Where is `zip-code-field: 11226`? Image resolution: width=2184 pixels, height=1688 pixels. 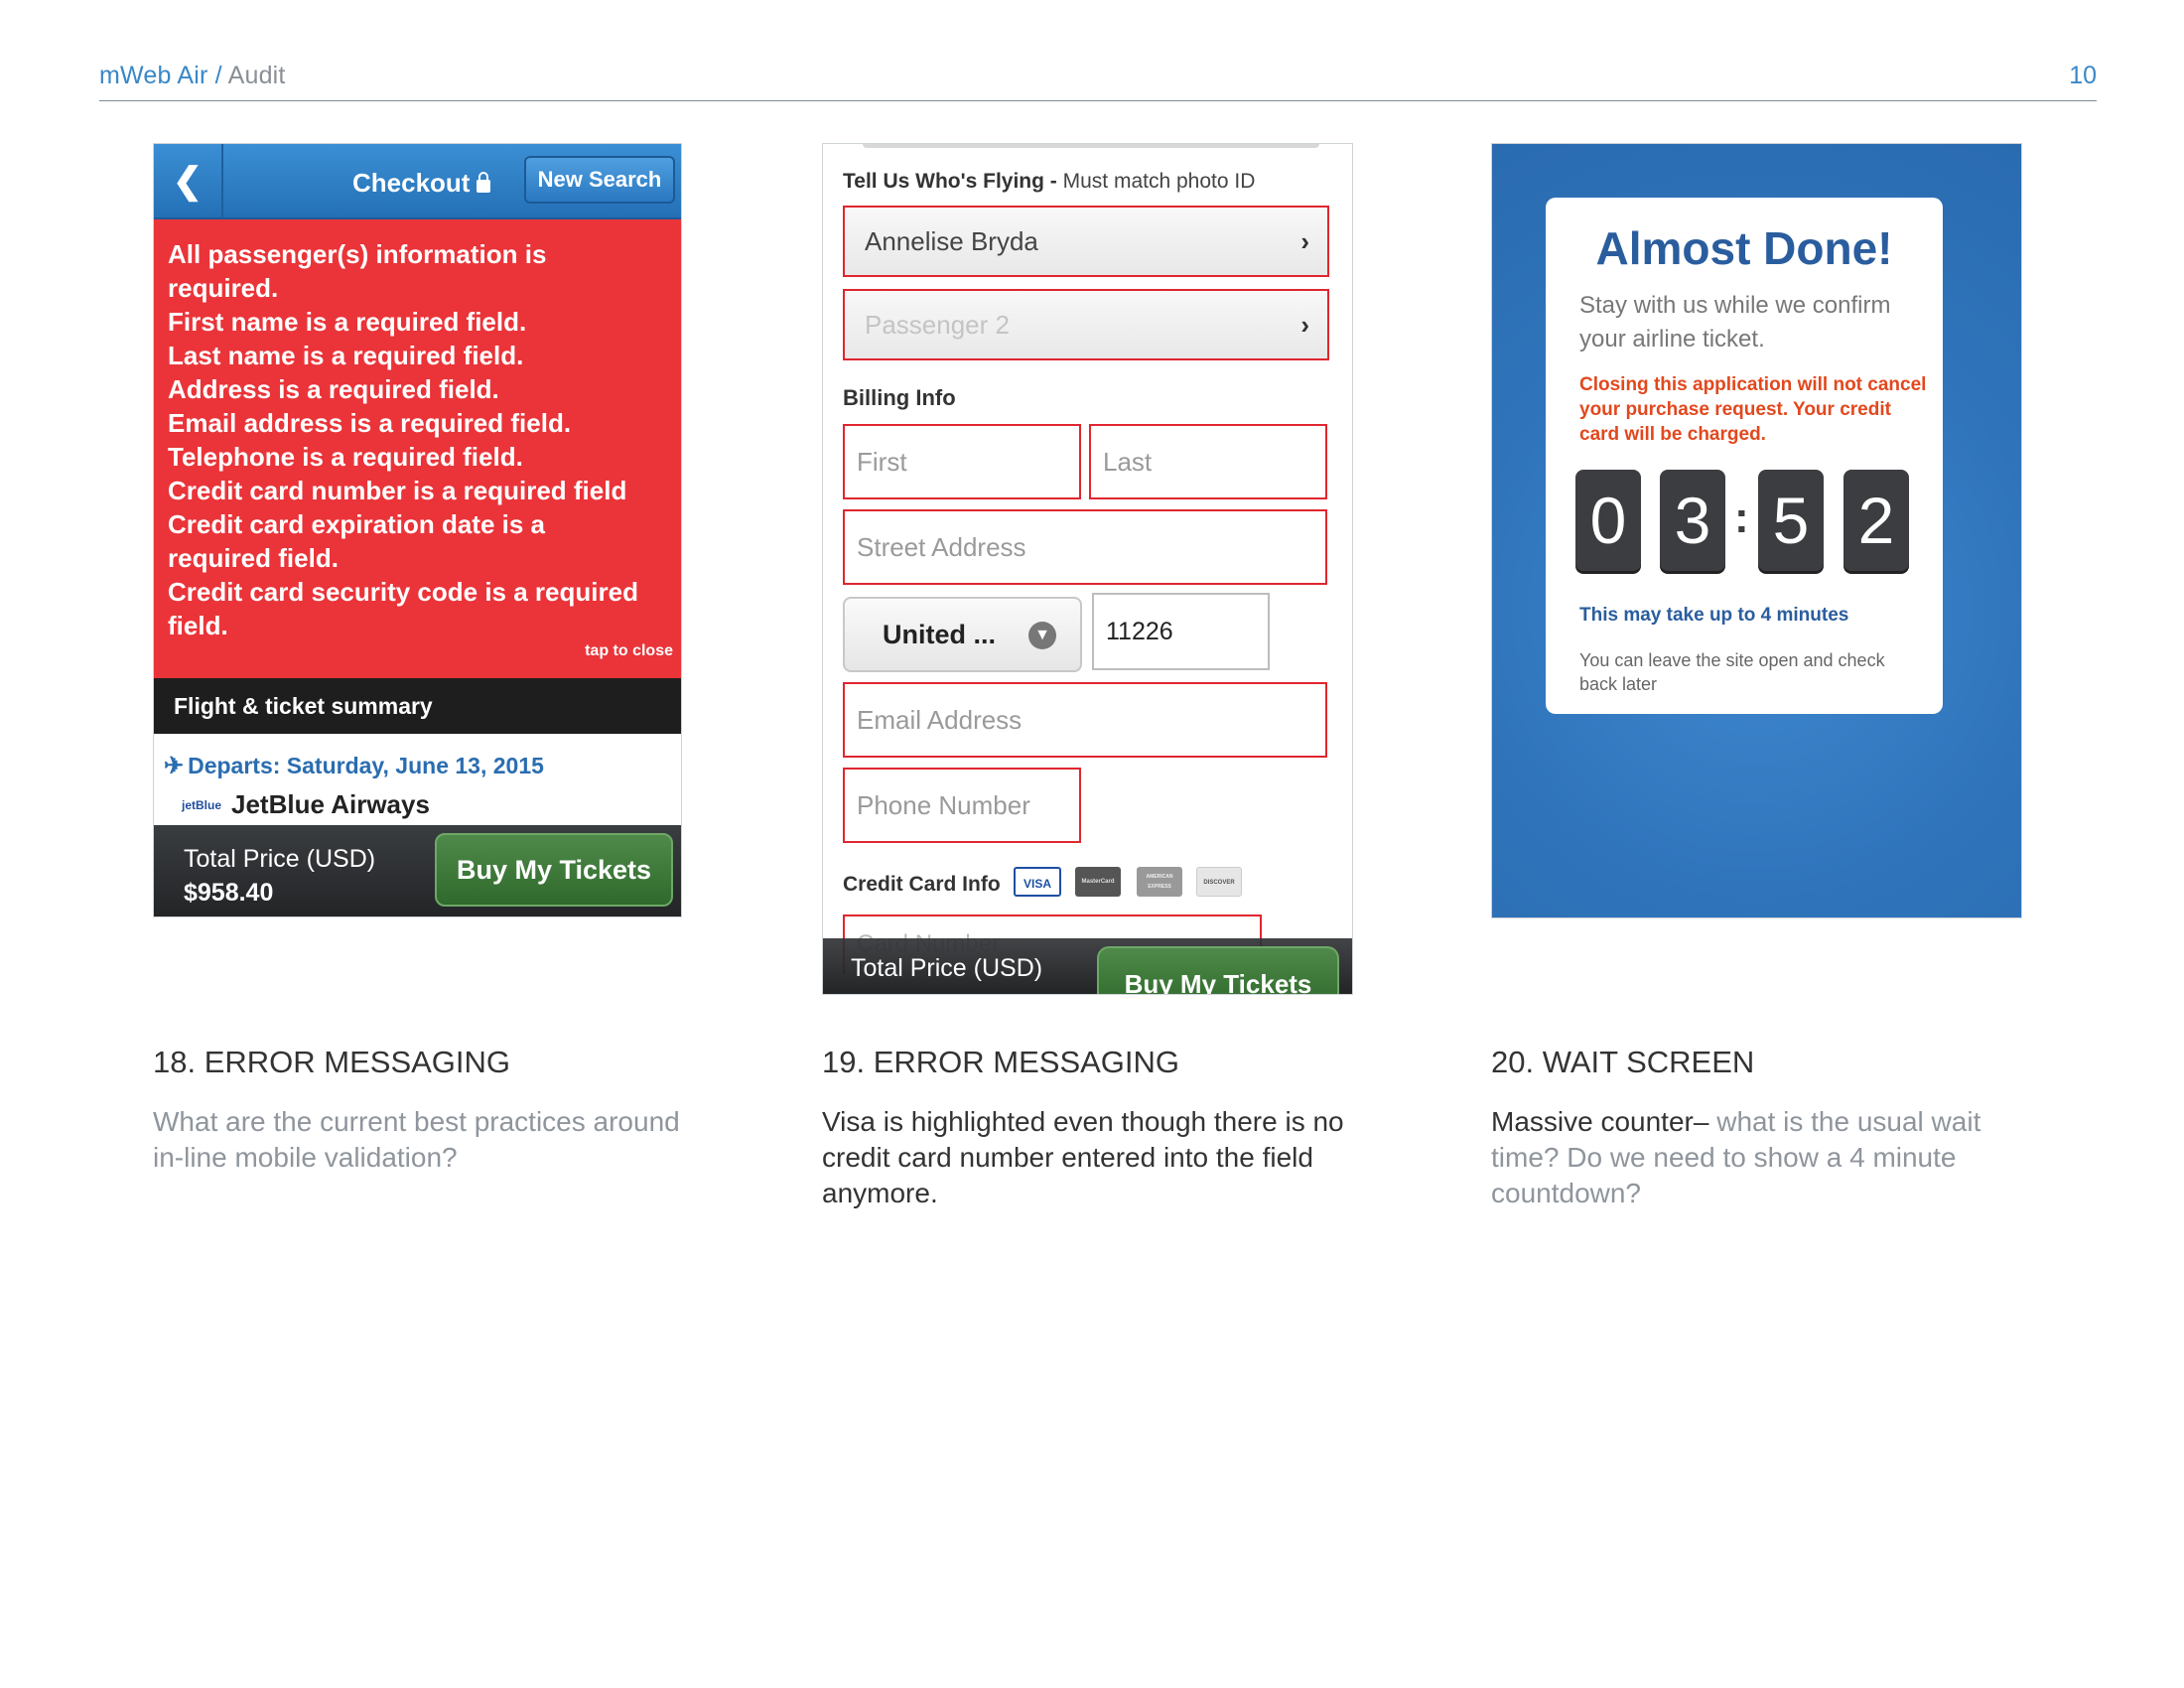
zip-code-field: 11226 is located at coordinates (1181, 631).